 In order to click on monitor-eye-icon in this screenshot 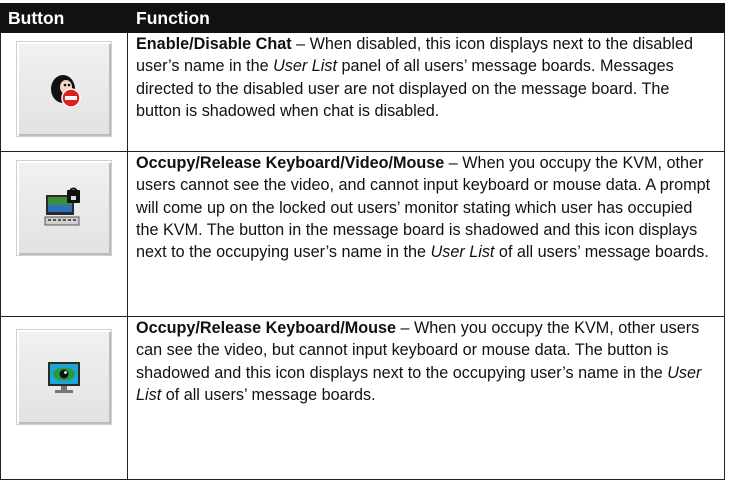, I will do `click(64, 377)`.